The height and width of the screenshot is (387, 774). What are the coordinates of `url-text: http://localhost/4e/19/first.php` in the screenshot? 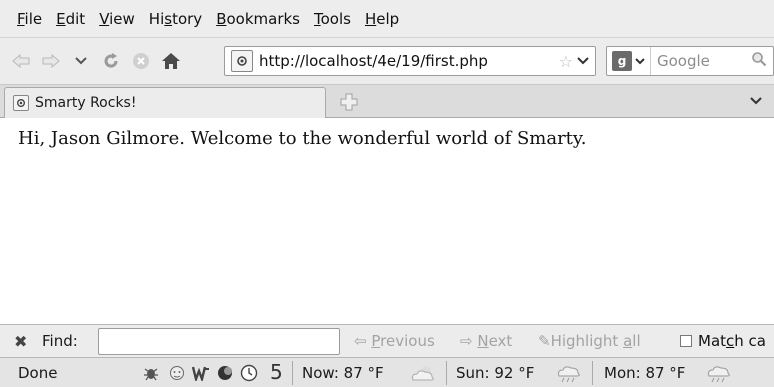 It's located at (409, 61).